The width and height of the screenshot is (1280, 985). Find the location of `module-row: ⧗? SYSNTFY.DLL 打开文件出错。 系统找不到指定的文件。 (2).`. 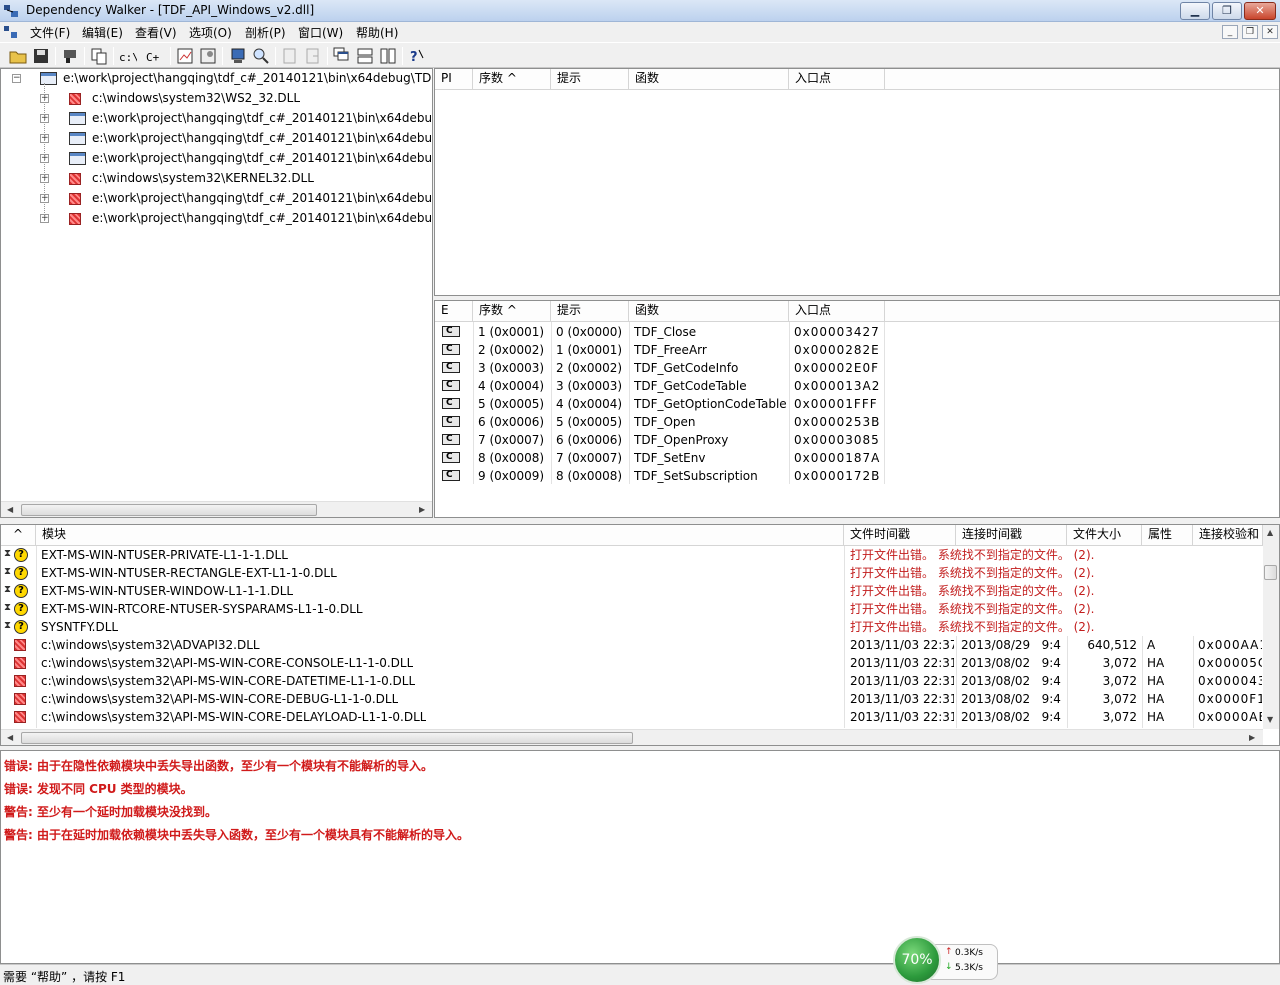

module-row: ⧗? SYSNTFY.DLL 打开文件出错。 系统找不到指定的文件。 (2). is located at coordinates (632, 627).